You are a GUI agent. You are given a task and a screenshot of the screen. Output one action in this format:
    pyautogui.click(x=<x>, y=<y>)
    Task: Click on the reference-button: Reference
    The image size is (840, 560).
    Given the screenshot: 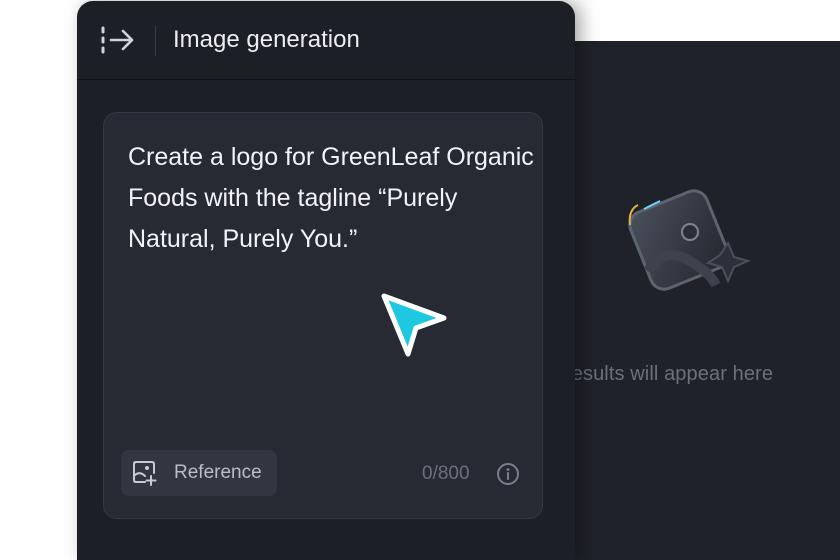 What is the action you would take?
    pyautogui.click(x=199, y=473)
    